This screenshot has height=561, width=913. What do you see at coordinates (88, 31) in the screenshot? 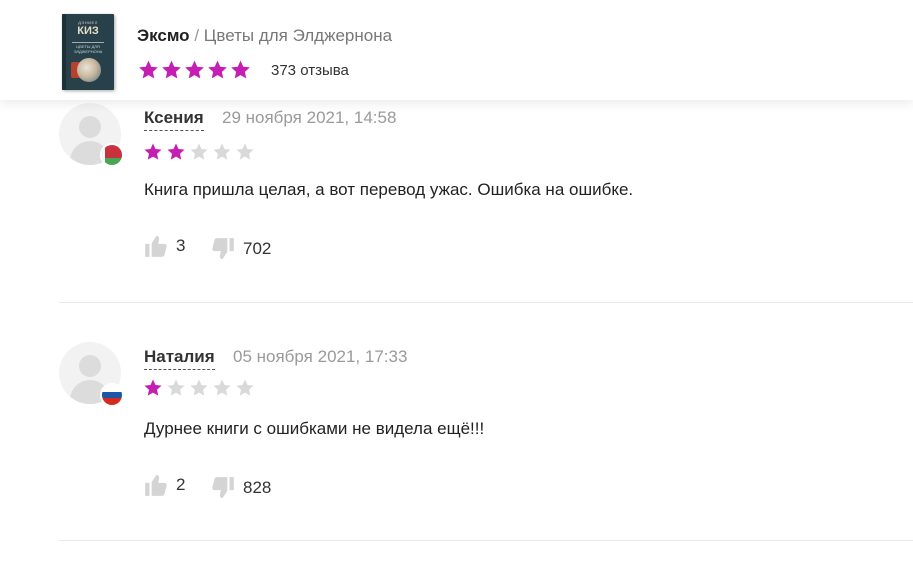
I see `book-cover-author-name: КИЗ` at bounding box center [88, 31].